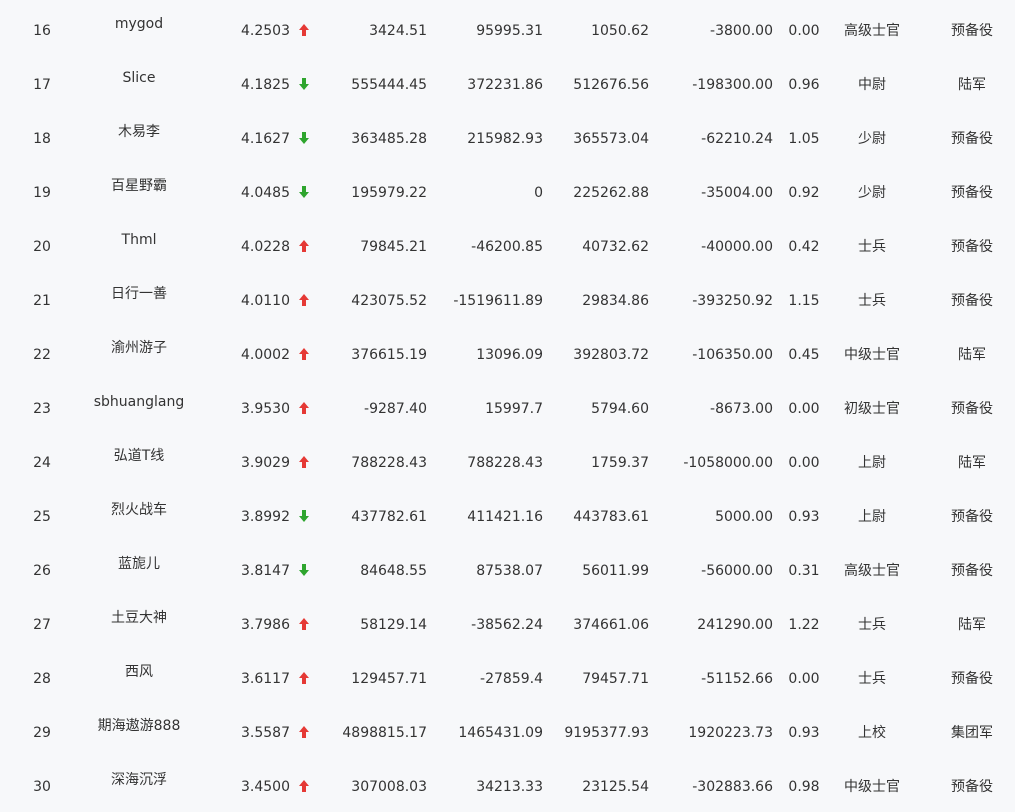  I want to click on trader-name-cell: 弘道T线, so click(139, 456).